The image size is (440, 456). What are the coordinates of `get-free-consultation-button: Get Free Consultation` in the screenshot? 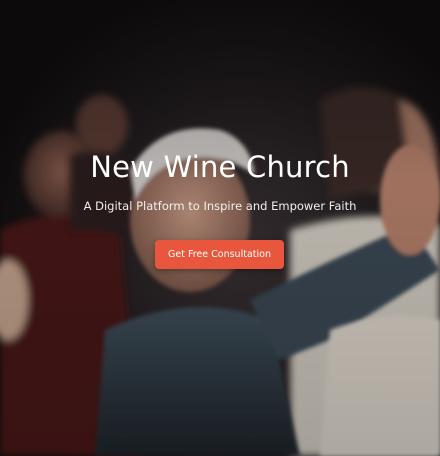 It's located at (219, 254).